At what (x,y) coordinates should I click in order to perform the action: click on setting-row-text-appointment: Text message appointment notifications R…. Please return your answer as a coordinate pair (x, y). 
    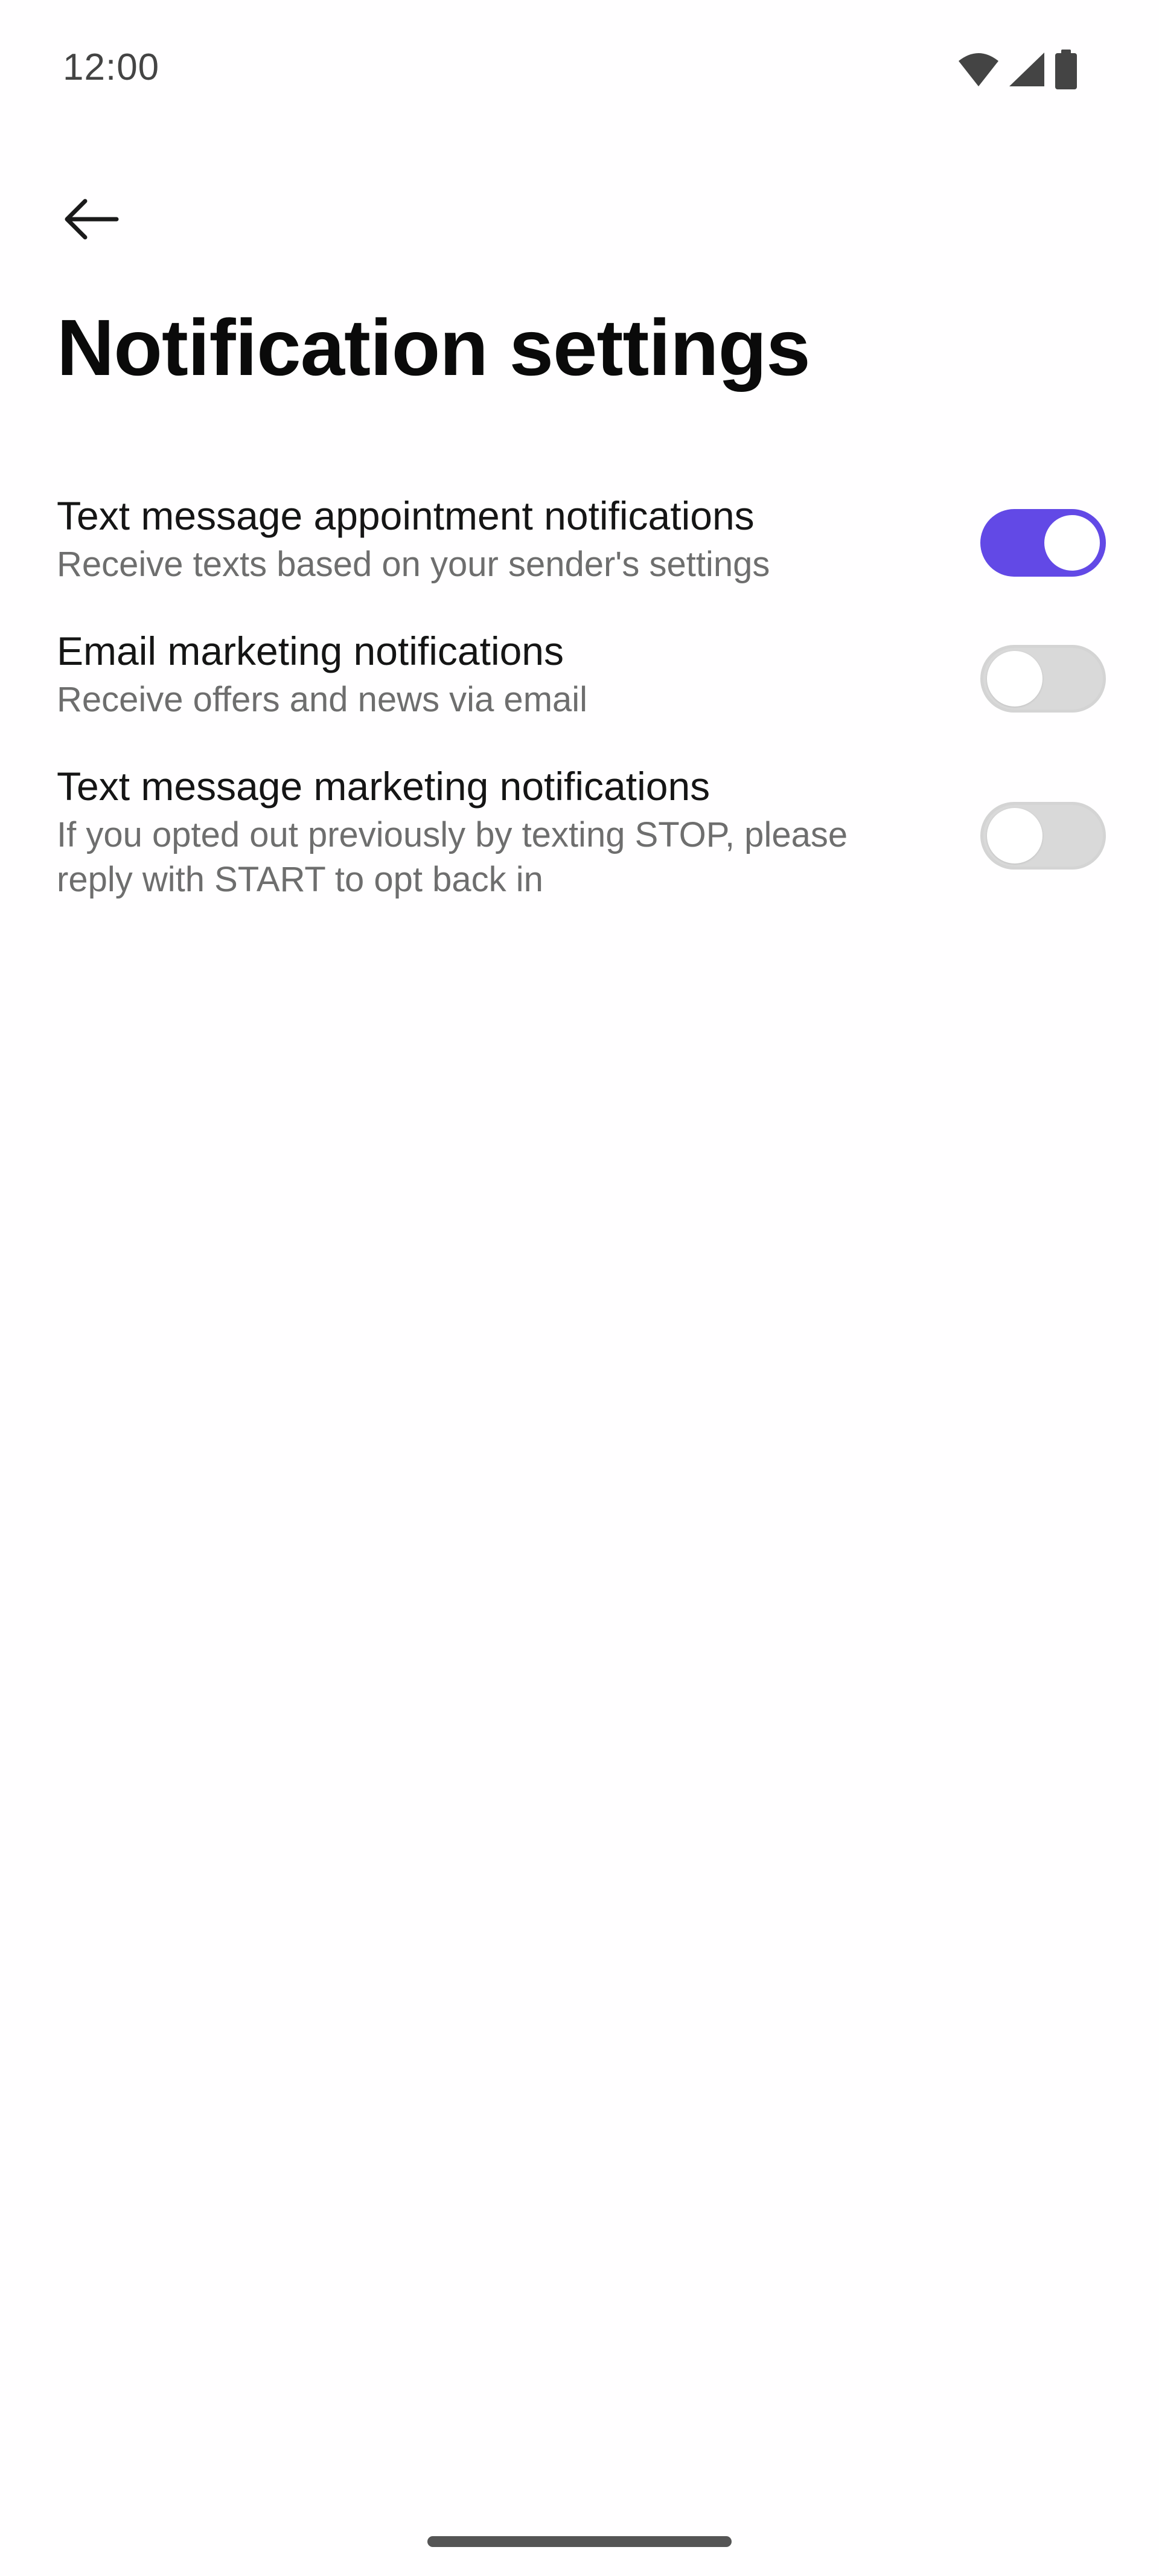
    Looking at the image, I should click on (579, 544).